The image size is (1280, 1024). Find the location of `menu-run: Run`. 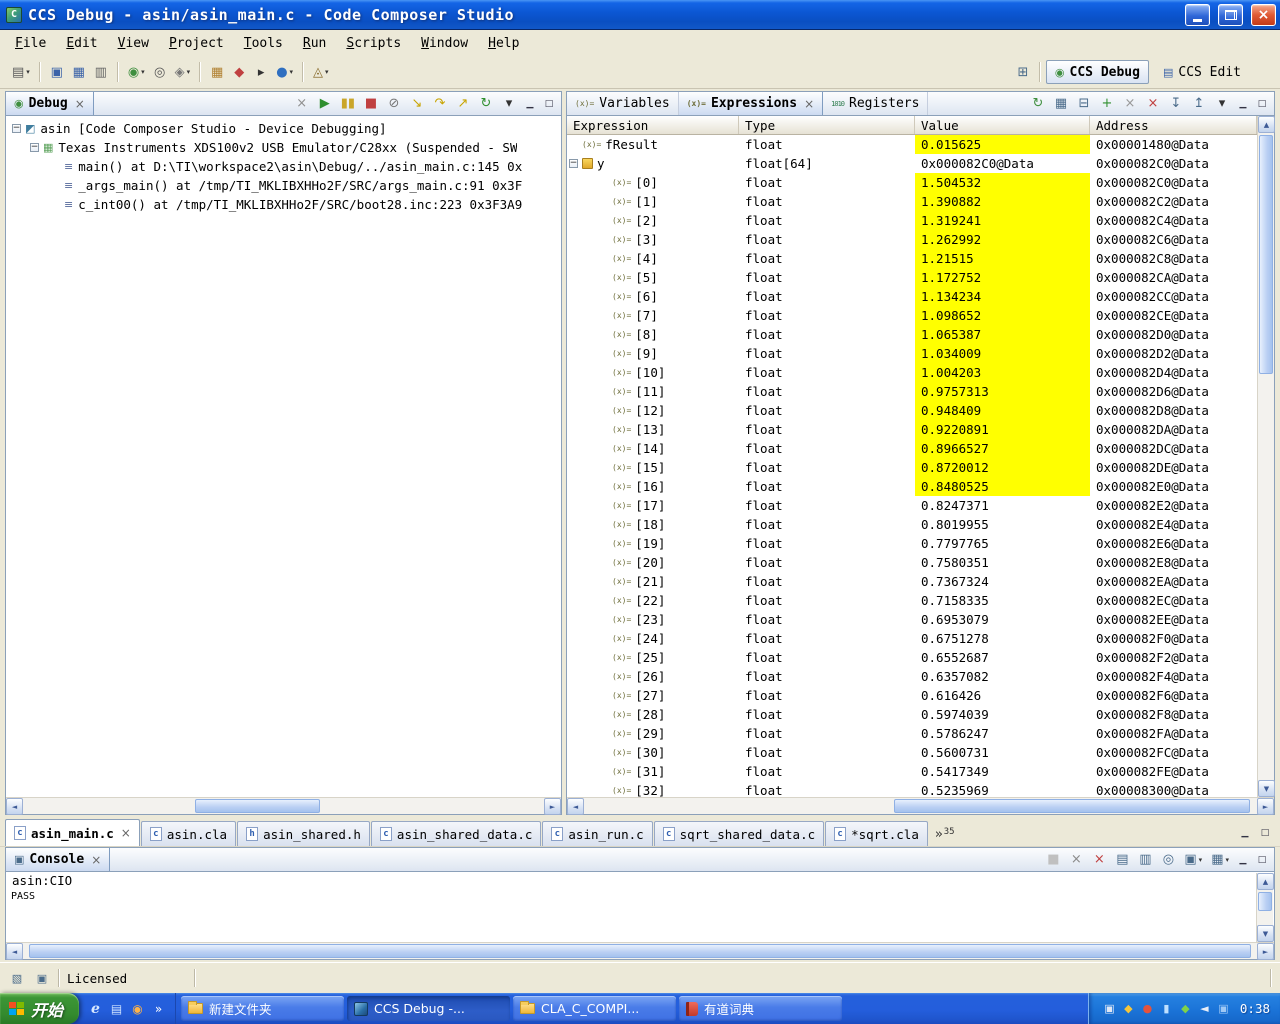

menu-run: Run is located at coordinates (314, 43).